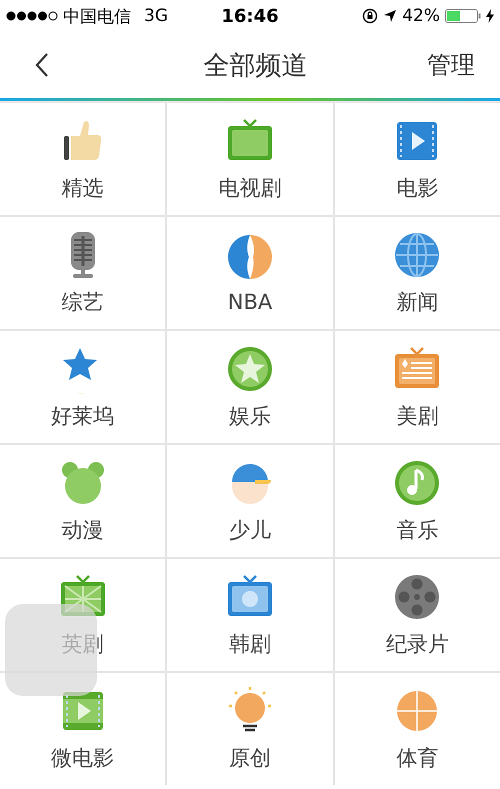 The image size is (500, 789). I want to click on network-label: 3G, so click(156, 16).